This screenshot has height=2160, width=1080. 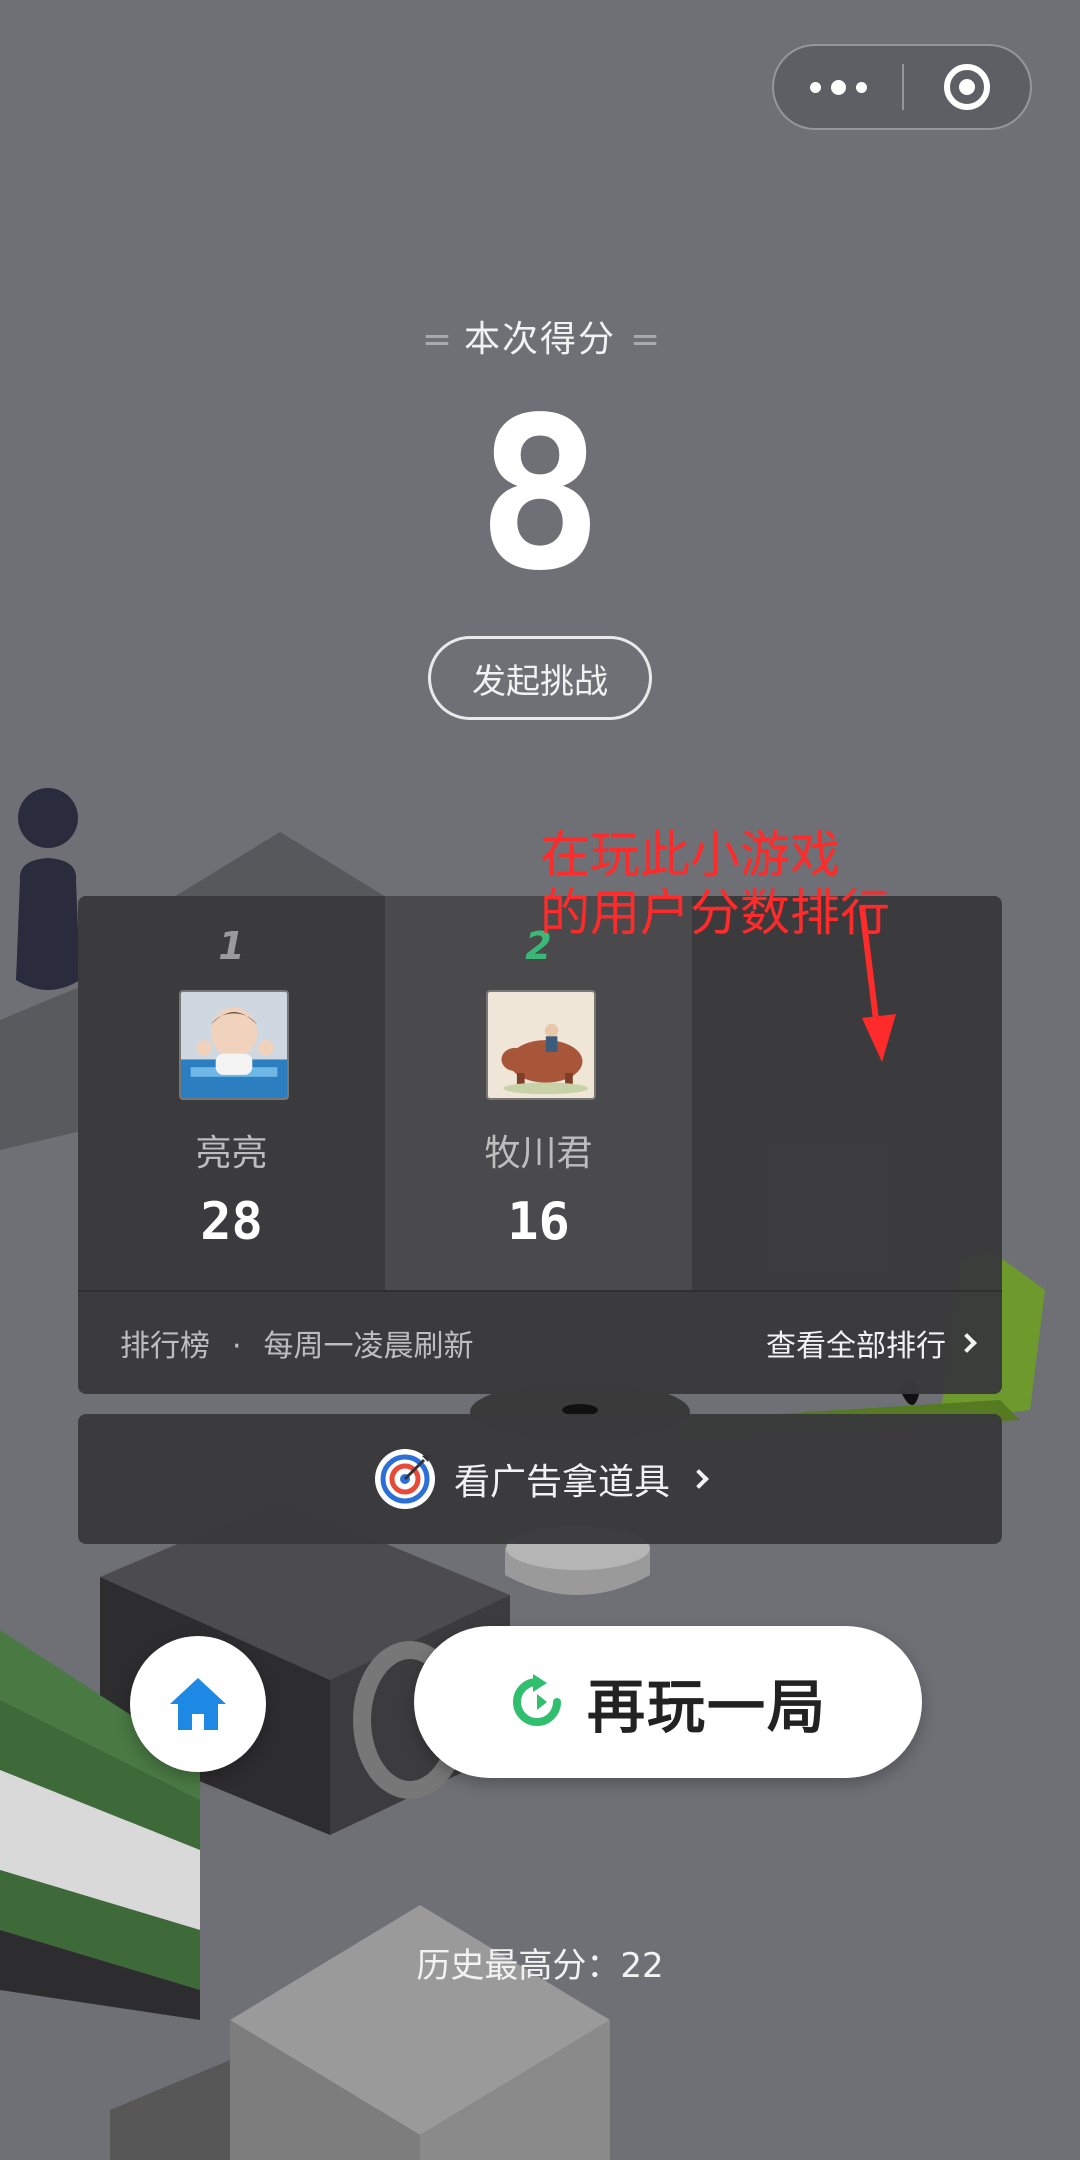 I want to click on watch-ad-label: 看广告拿道具, so click(x=561, y=1482).